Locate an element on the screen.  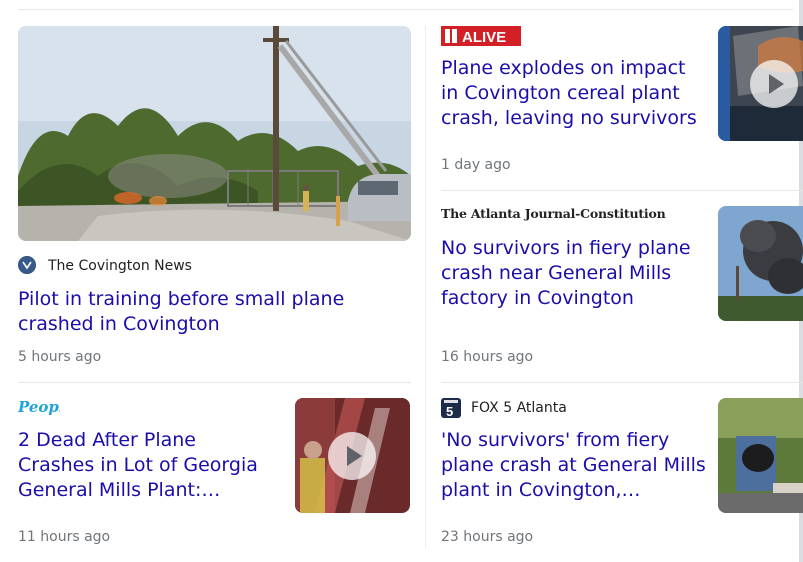
source-name: FOX 5 Atlanta is located at coordinates (519, 408).